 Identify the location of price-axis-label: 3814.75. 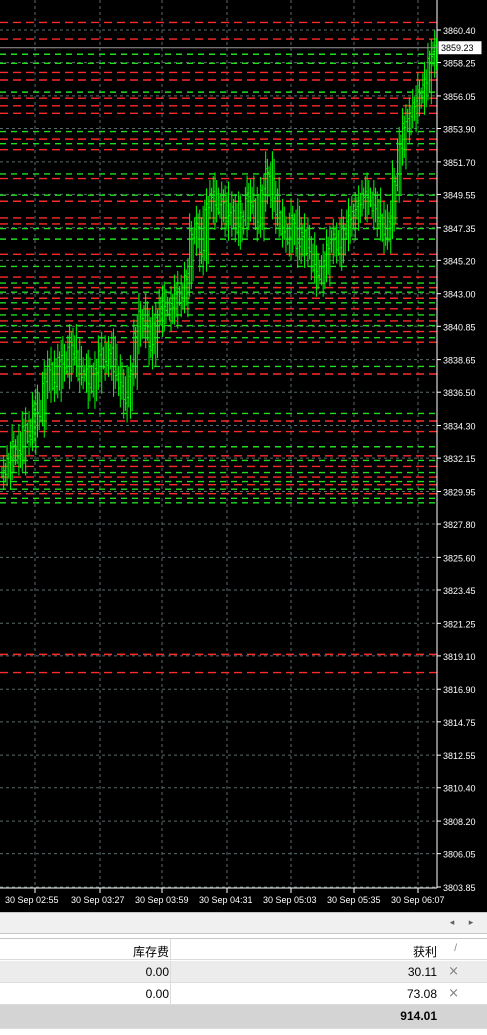
(459, 723).